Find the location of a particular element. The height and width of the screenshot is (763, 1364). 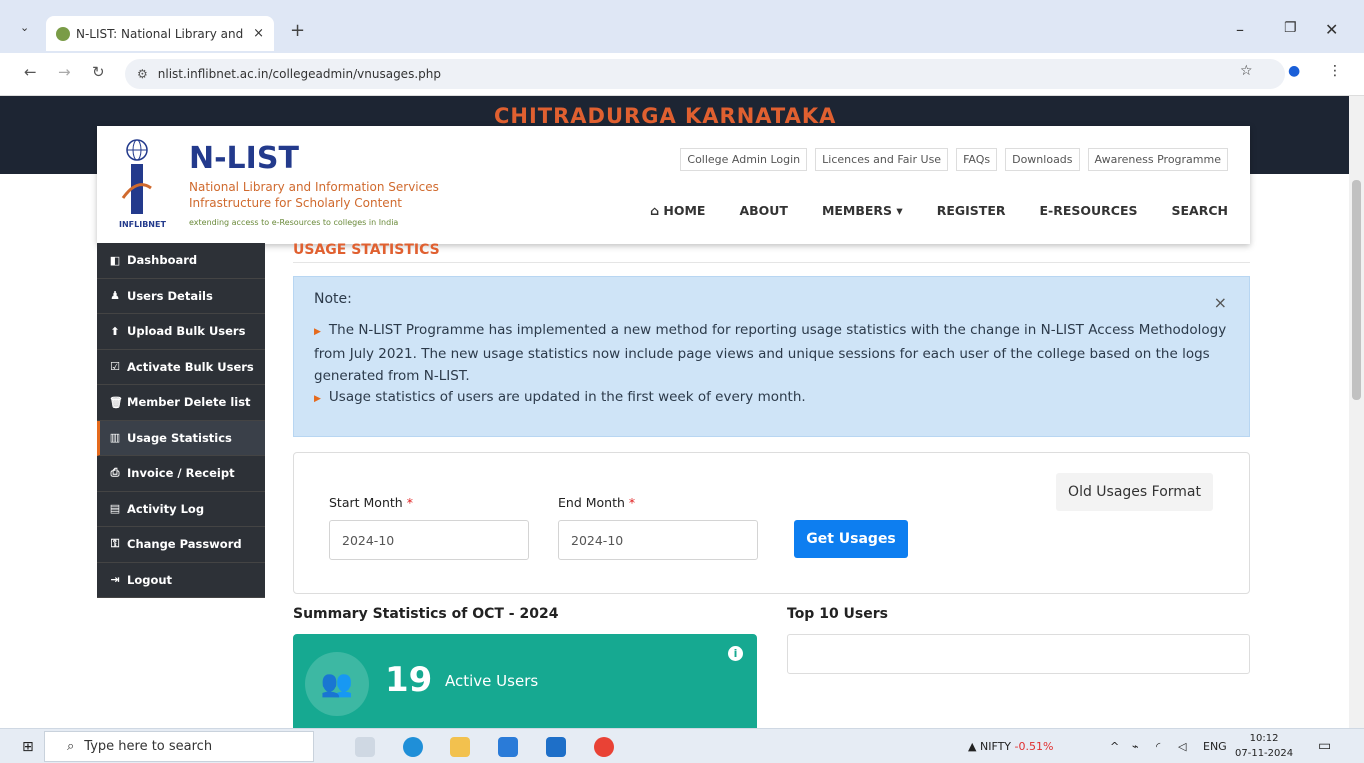

taskbar-search: ⌕ Type here to search is located at coordinates (179, 746).